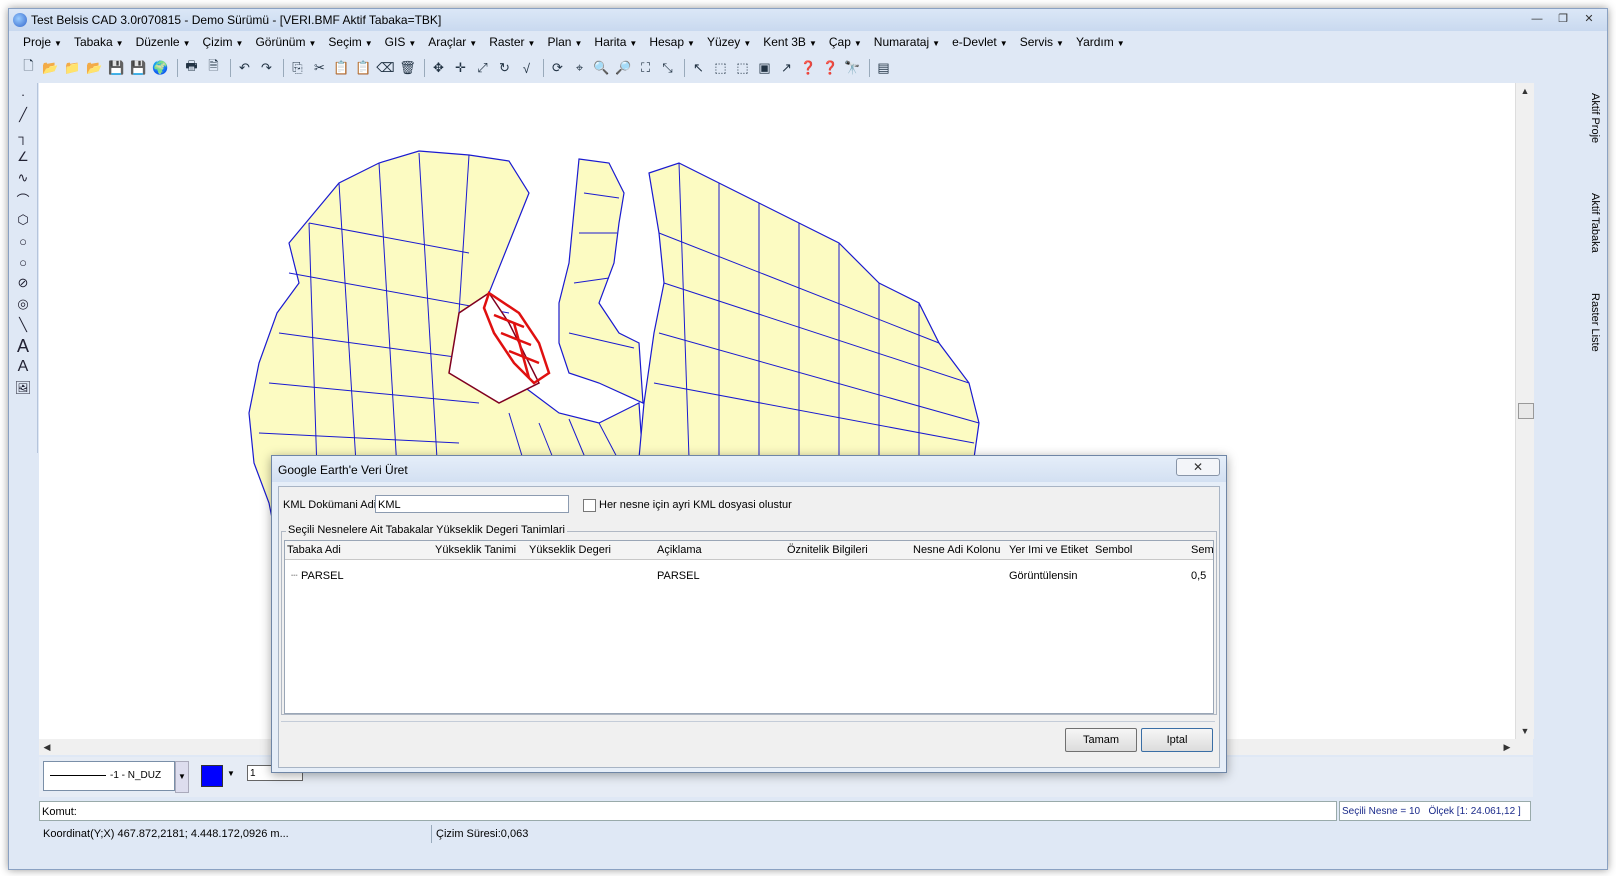  I want to click on menu-hesap: Hesap ▼, so click(672, 43).